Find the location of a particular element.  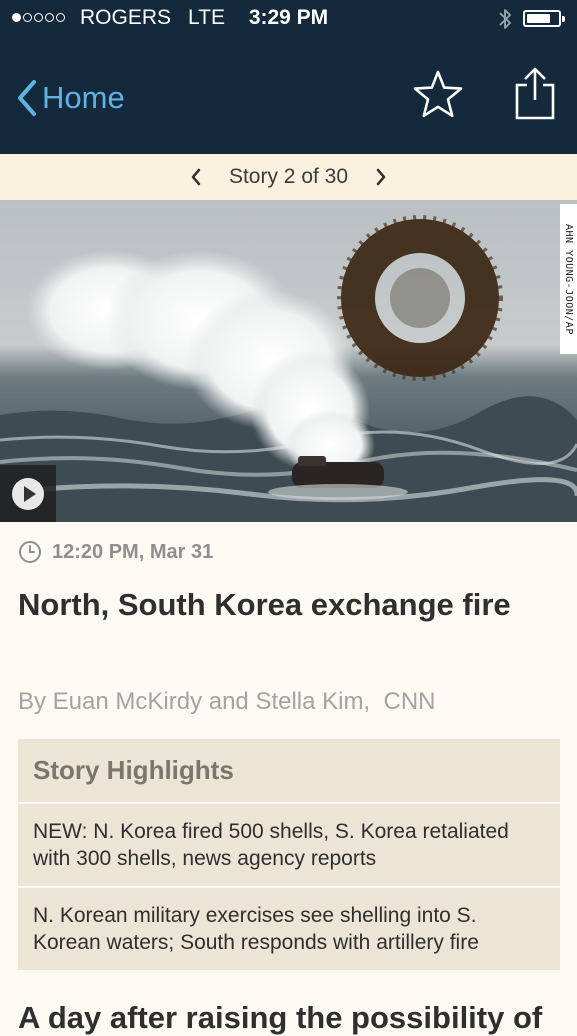

play-icon is located at coordinates (28, 493).